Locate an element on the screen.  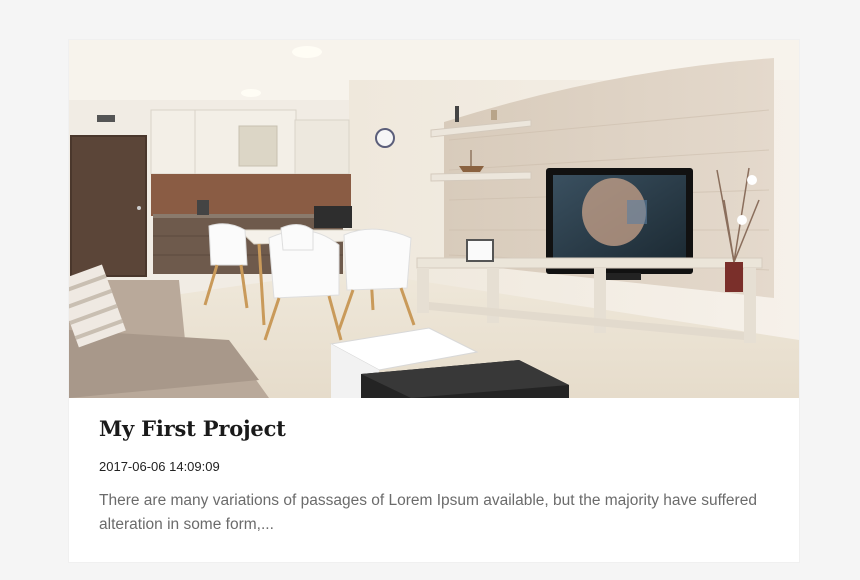
post-date: 2017-06-06 14:09:09 is located at coordinates (159, 466).